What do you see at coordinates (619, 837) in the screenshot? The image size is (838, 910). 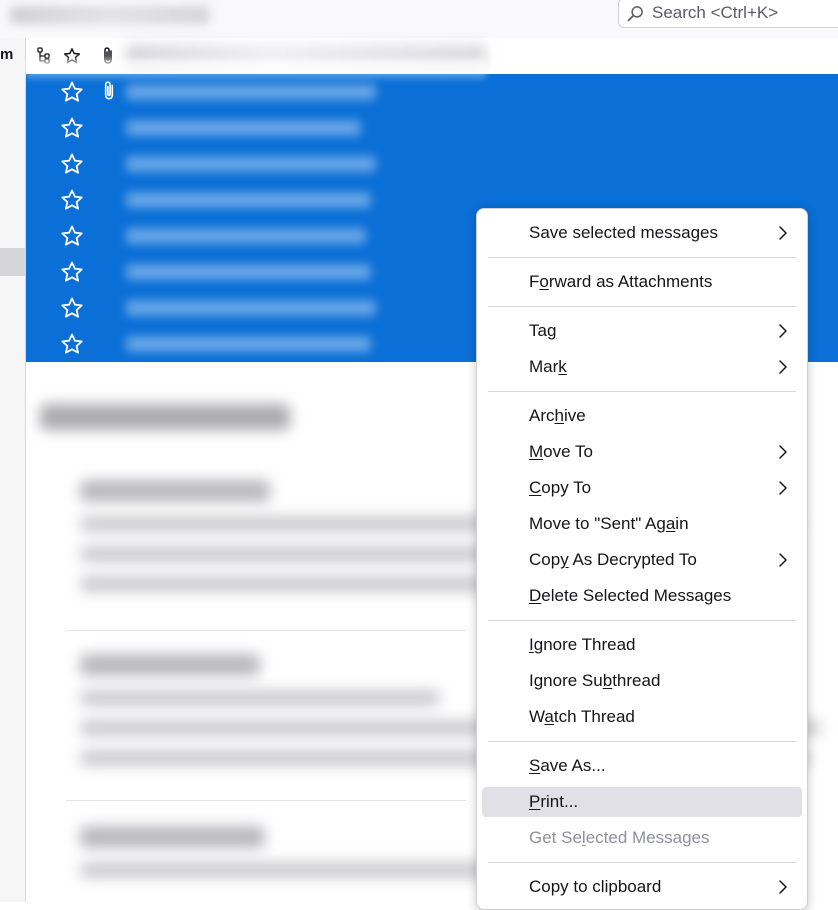 I see `menu-item-label: Get Selected Messages` at bounding box center [619, 837].